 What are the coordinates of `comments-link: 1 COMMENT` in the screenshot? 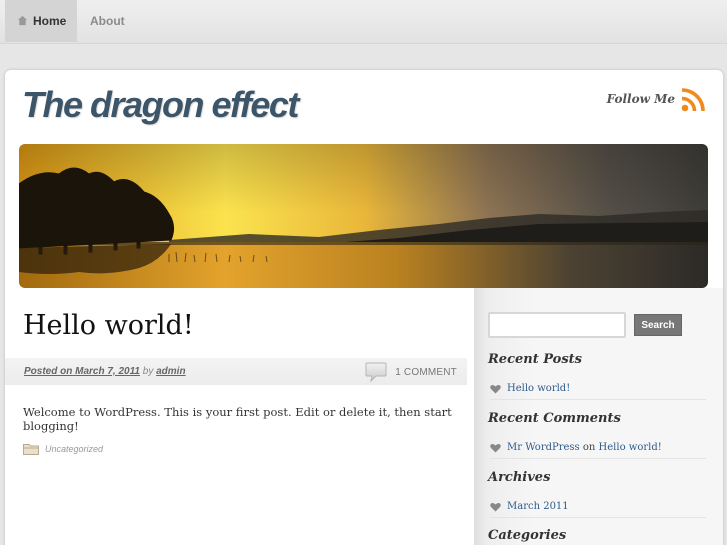 It's located at (411, 372).